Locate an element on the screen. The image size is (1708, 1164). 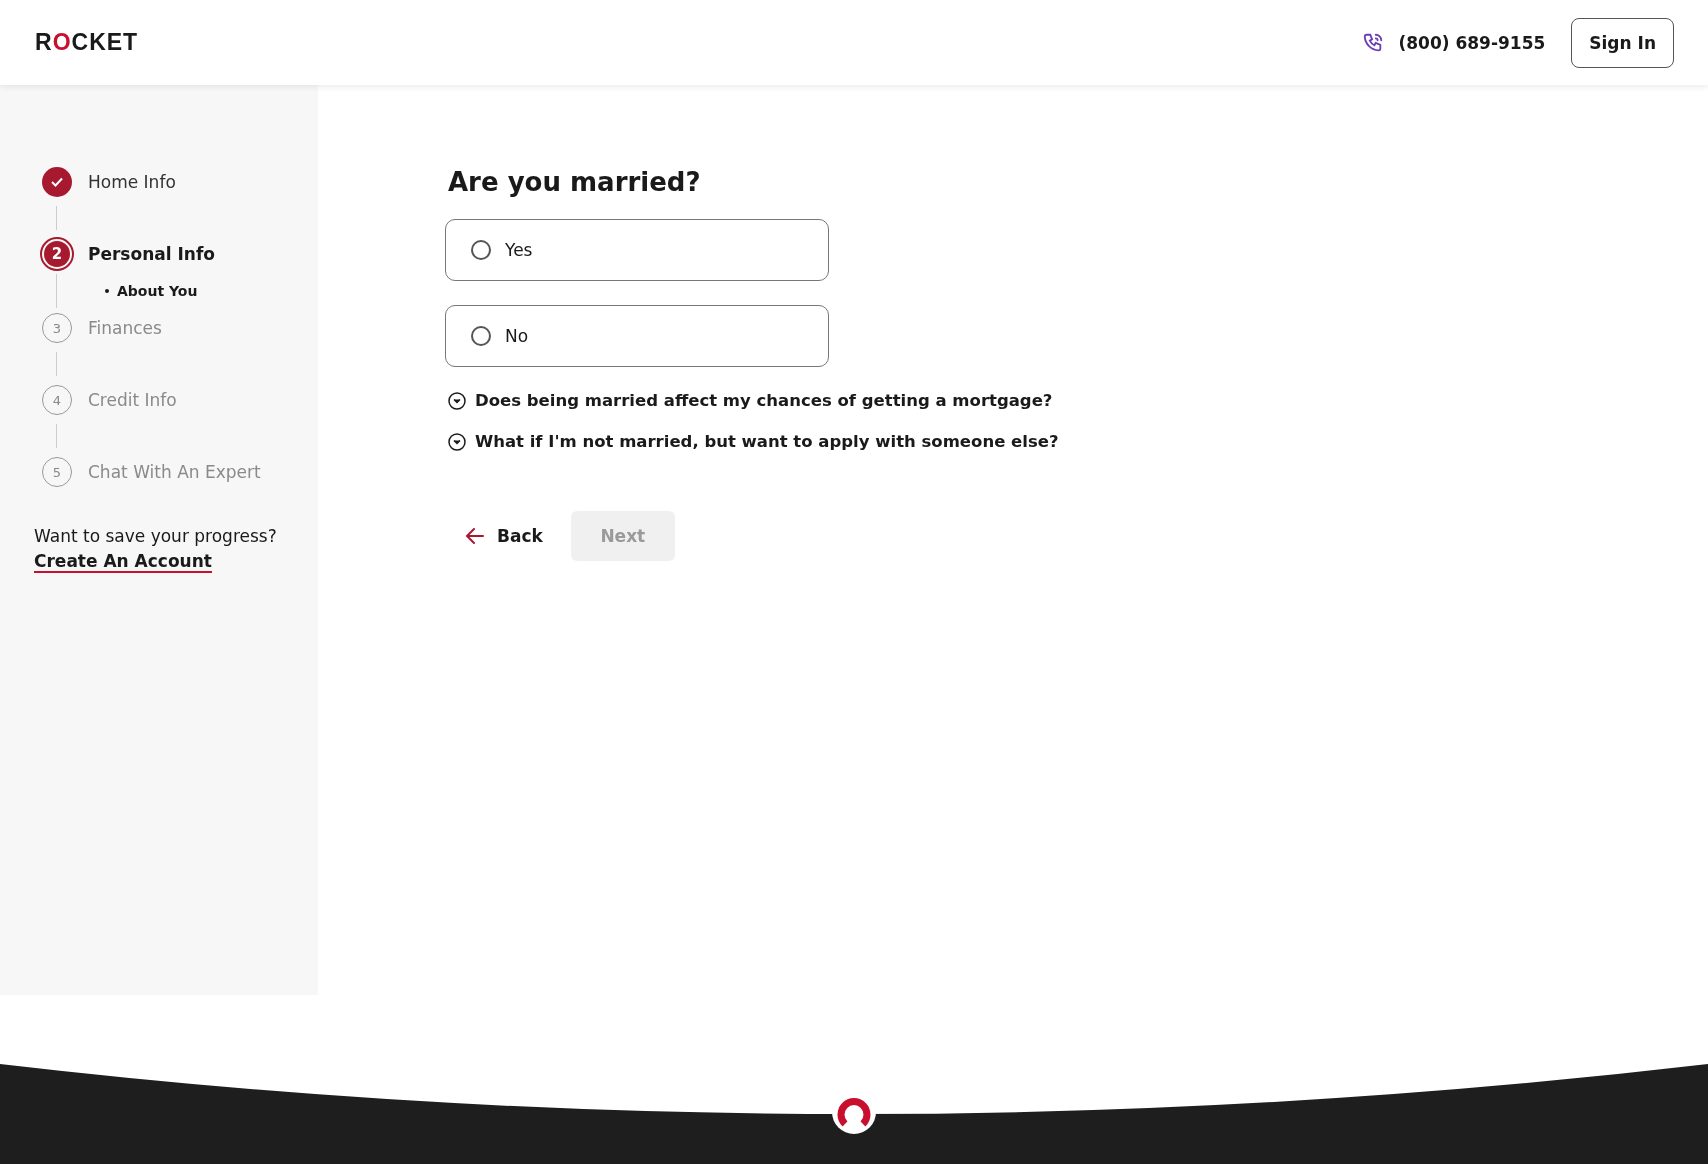
substep-item: About You is located at coordinates (151, 291).